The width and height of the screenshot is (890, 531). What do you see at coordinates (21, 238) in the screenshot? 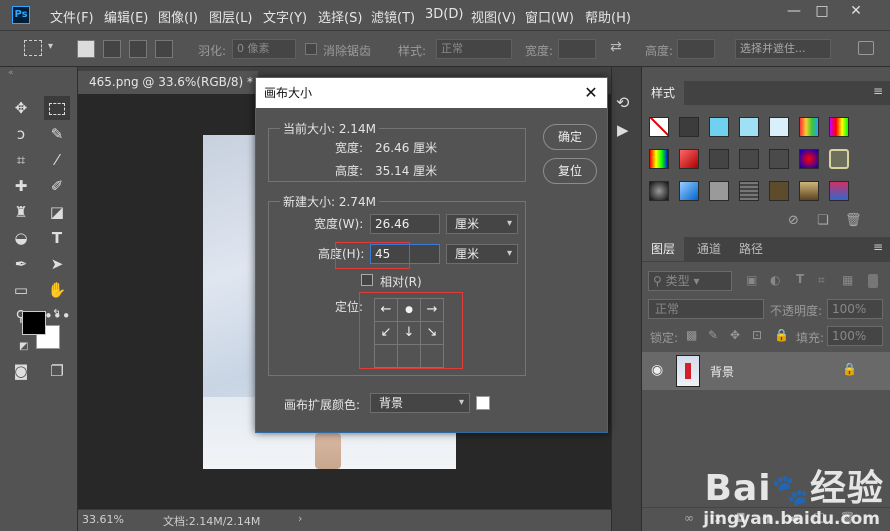
I see `paint-bucket-tool-icon: ◒` at bounding box center [21, 238].